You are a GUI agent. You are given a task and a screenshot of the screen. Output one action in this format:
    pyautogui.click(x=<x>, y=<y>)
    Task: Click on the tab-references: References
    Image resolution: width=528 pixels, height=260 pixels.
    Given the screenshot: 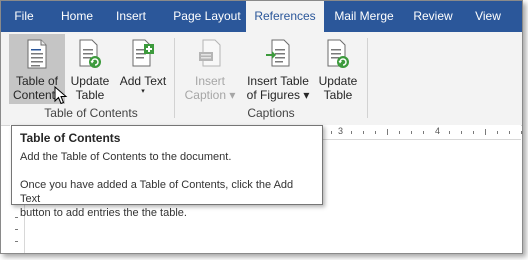 What is the action you would take?
    pyautogui.click(x=285, y=17)
    